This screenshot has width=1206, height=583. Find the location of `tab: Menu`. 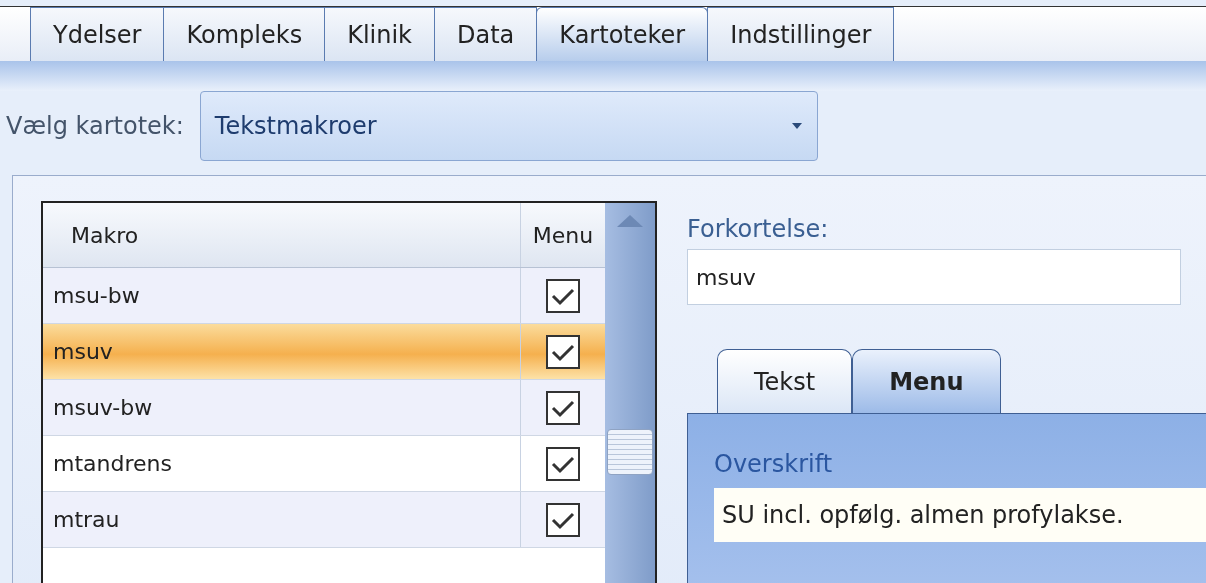

tab: Menu is located at coordinates (926, 381).